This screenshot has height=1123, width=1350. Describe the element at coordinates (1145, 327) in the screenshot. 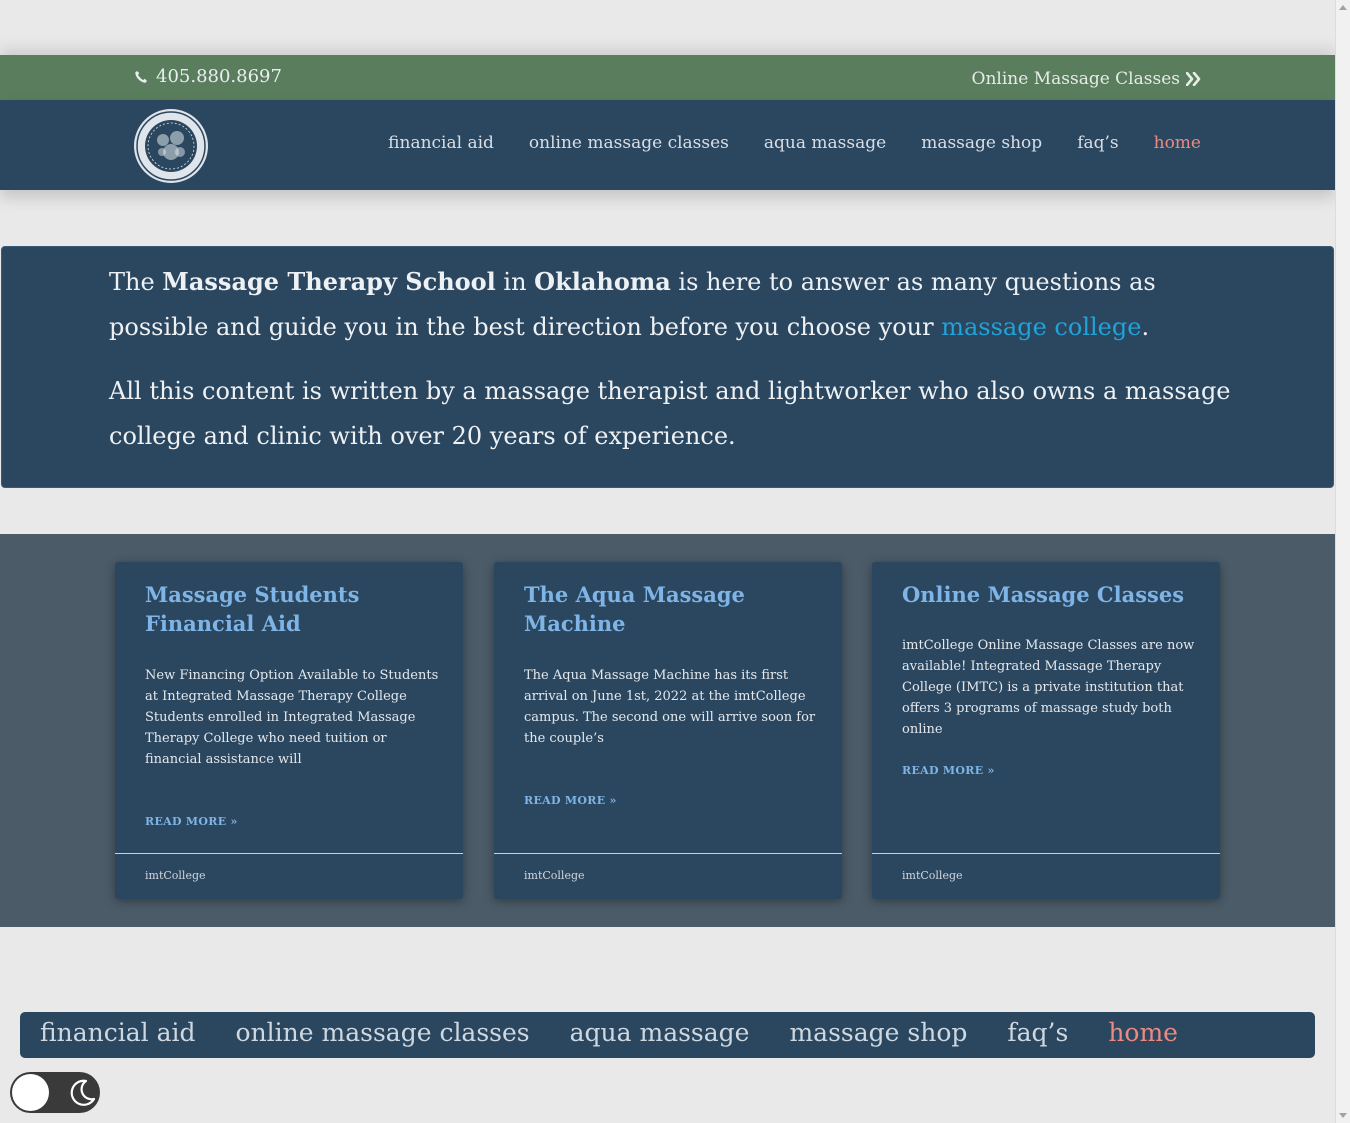

I see `intro-text: .` at that location.